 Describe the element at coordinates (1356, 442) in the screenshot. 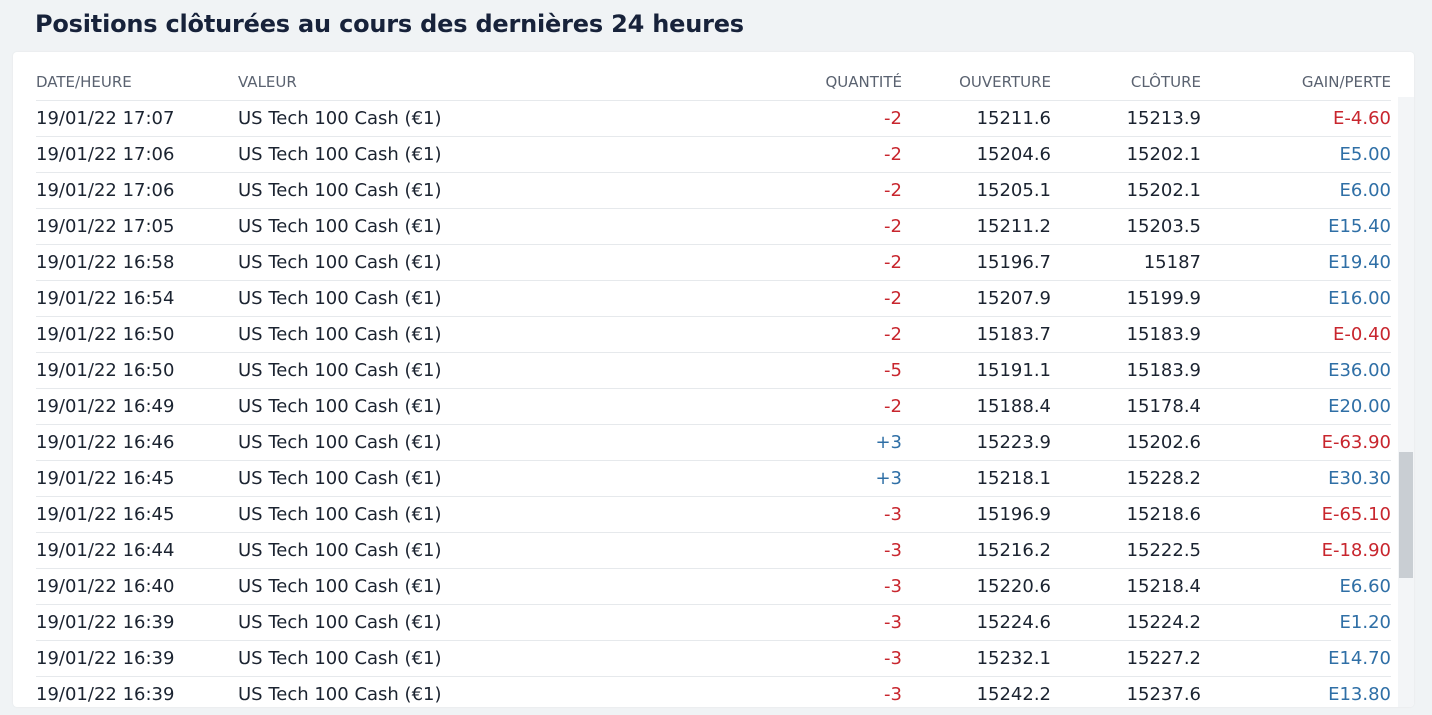

I see `cell-gain-loss: E-63.90` at that location.